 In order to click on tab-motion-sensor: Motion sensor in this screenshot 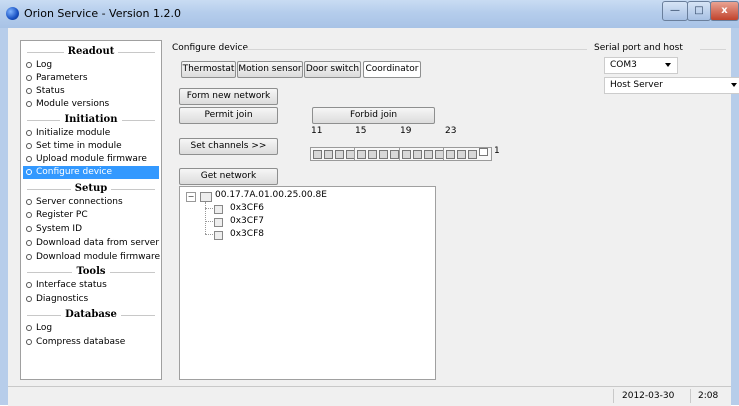, I will do `click(270, 69)`.